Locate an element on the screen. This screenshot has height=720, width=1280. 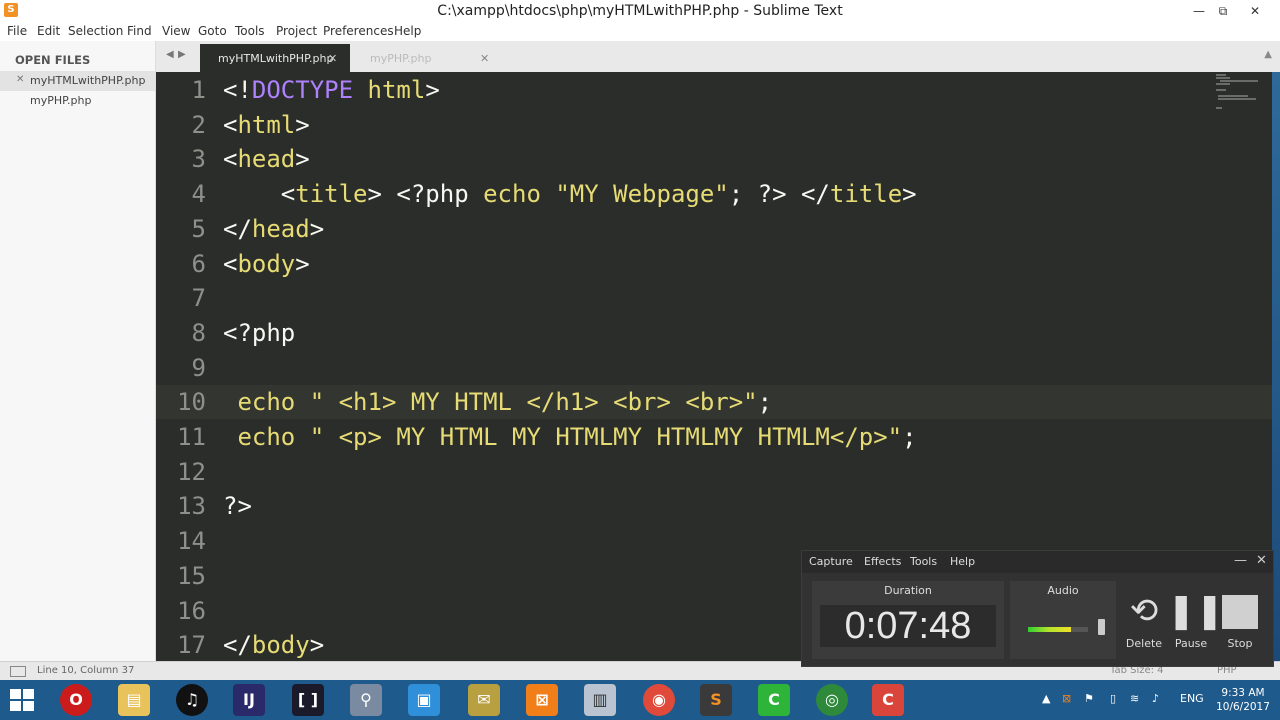
opera-icon: O is located at coordinates (76, 700).